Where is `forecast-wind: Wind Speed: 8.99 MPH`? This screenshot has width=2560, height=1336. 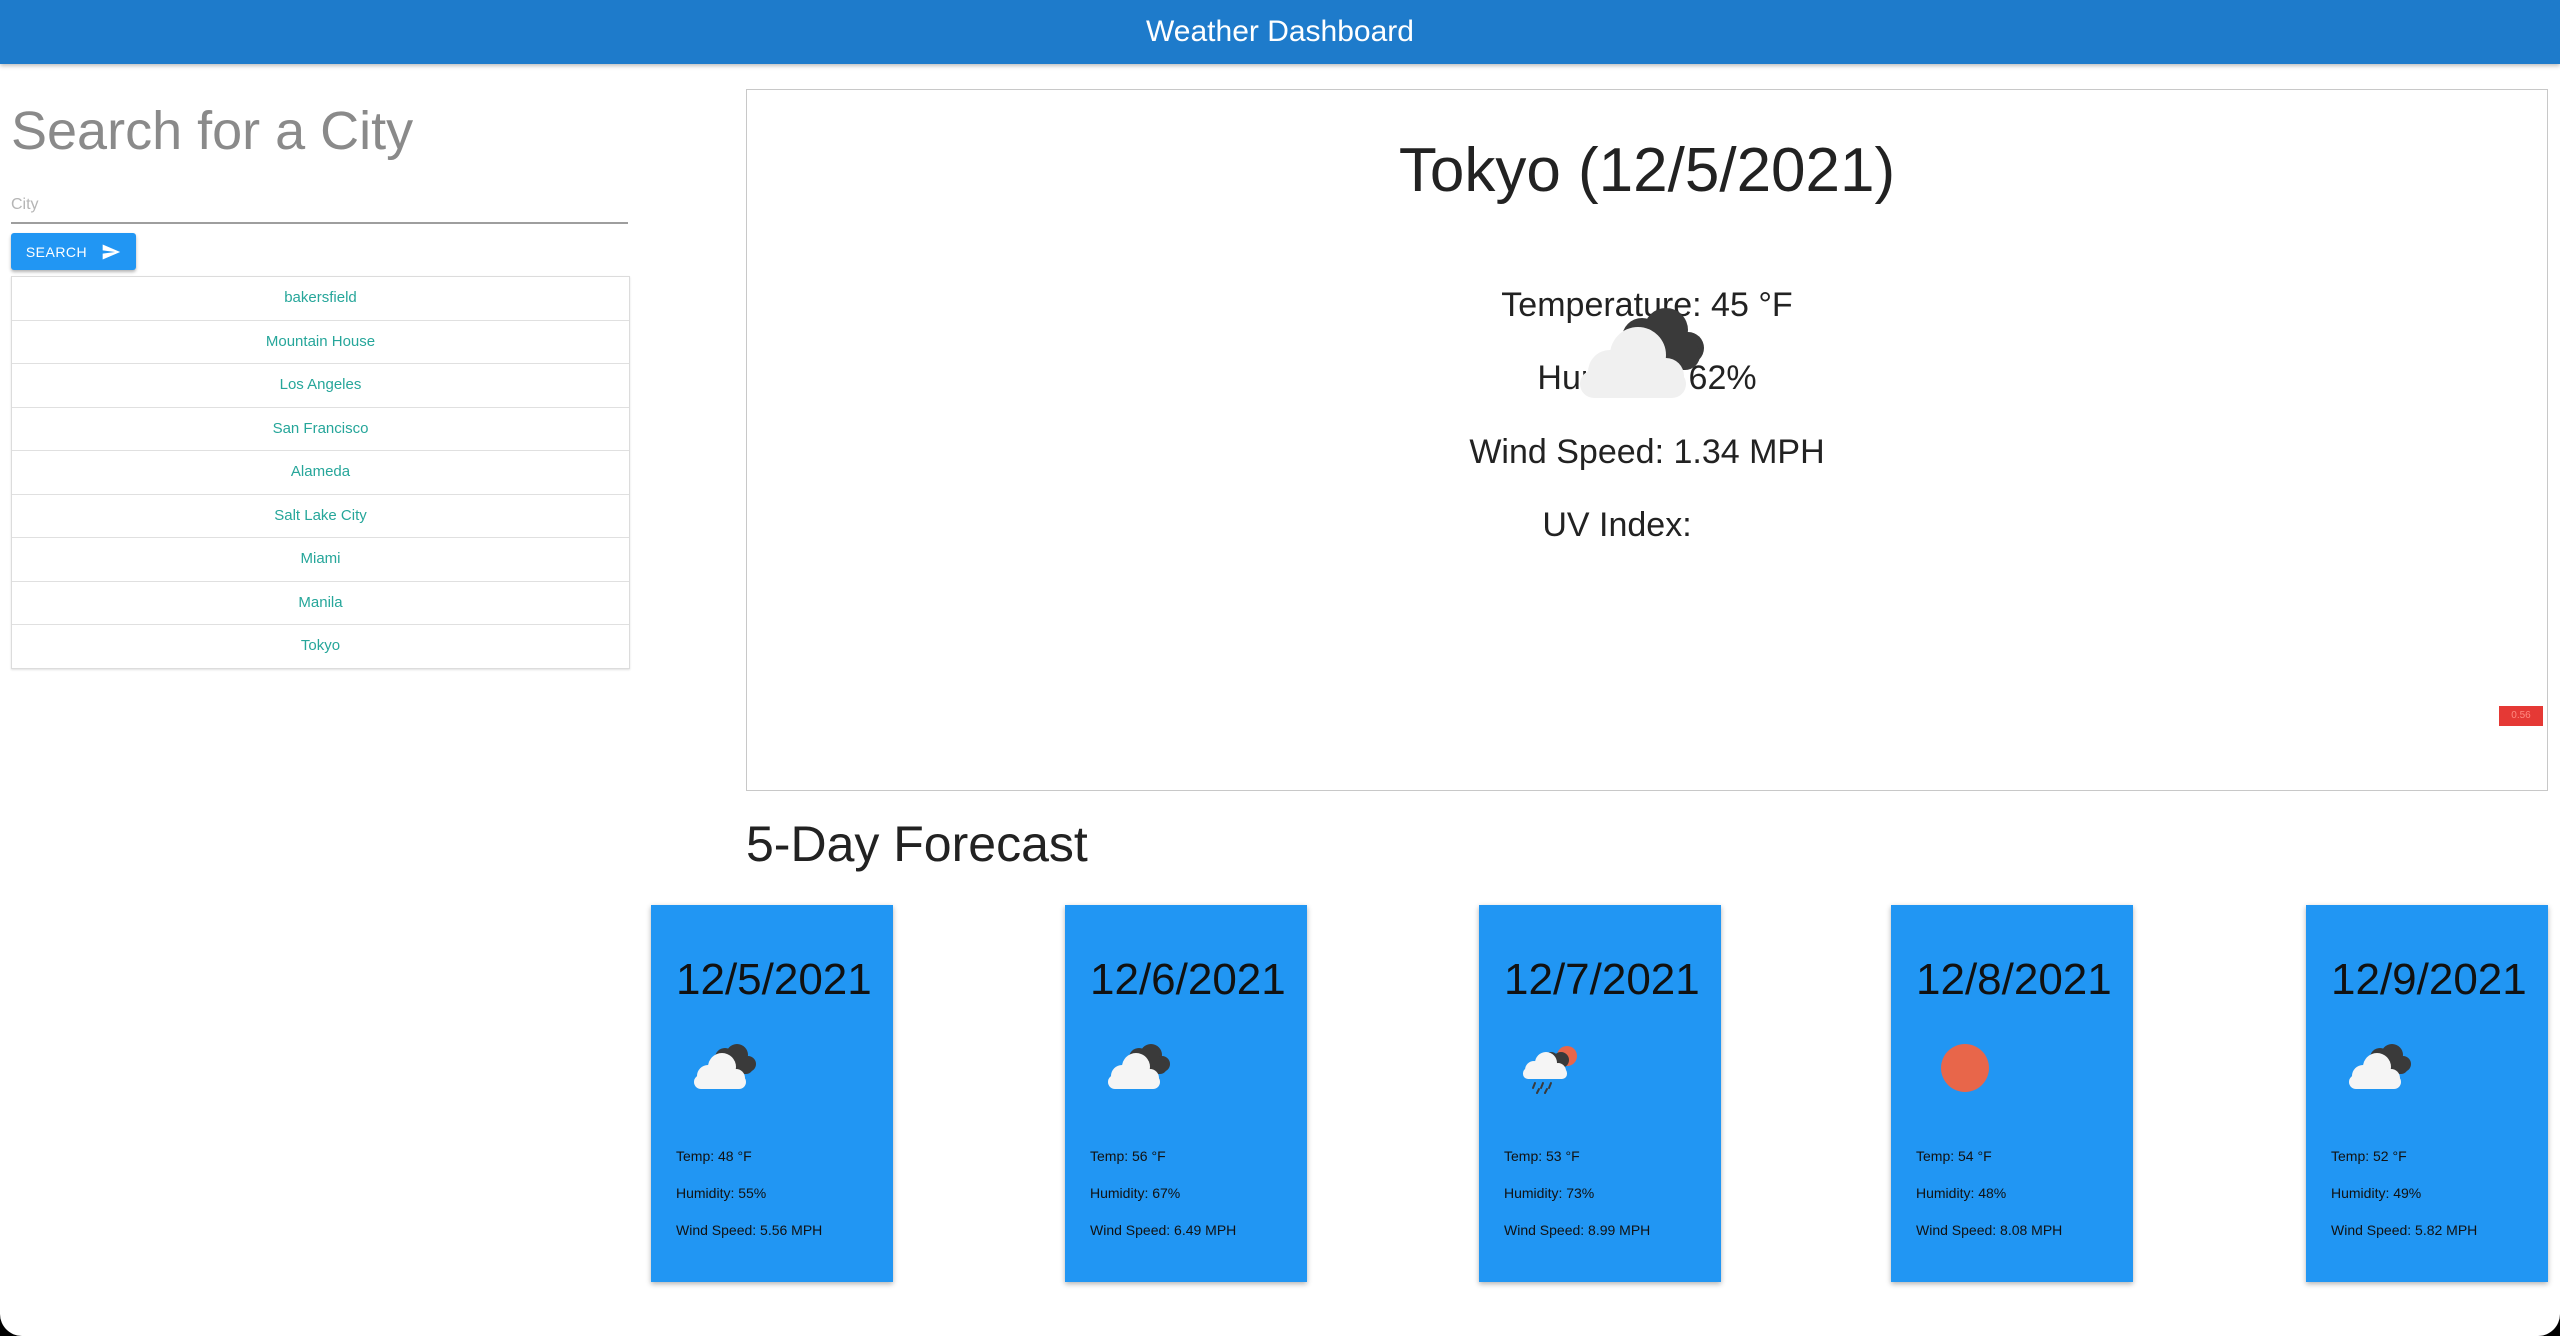 forecast-wind: Wind Speed: 8.99 MPH is located at coordinates (1577, 1230).